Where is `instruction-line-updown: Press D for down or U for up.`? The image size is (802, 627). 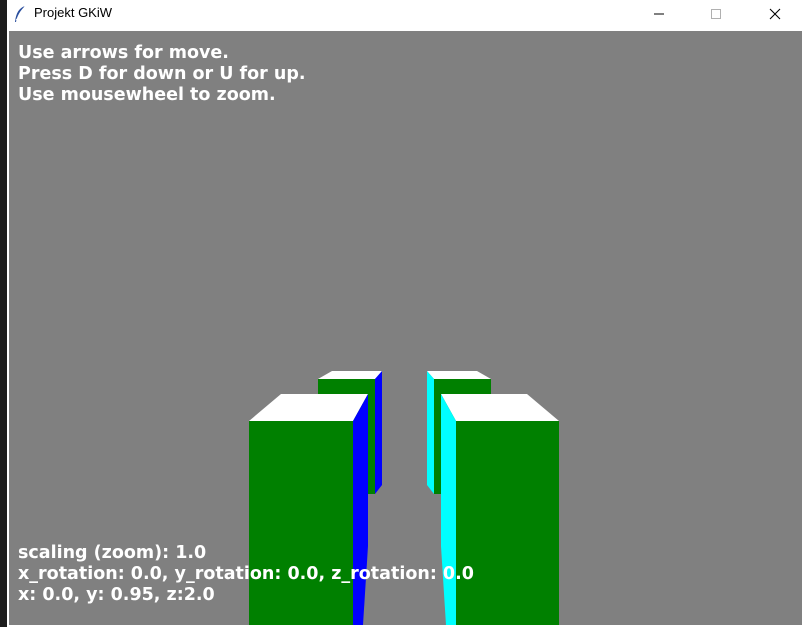 instruction-line-updown: Press D for down or U for up. is located at coordinates (162, 74).